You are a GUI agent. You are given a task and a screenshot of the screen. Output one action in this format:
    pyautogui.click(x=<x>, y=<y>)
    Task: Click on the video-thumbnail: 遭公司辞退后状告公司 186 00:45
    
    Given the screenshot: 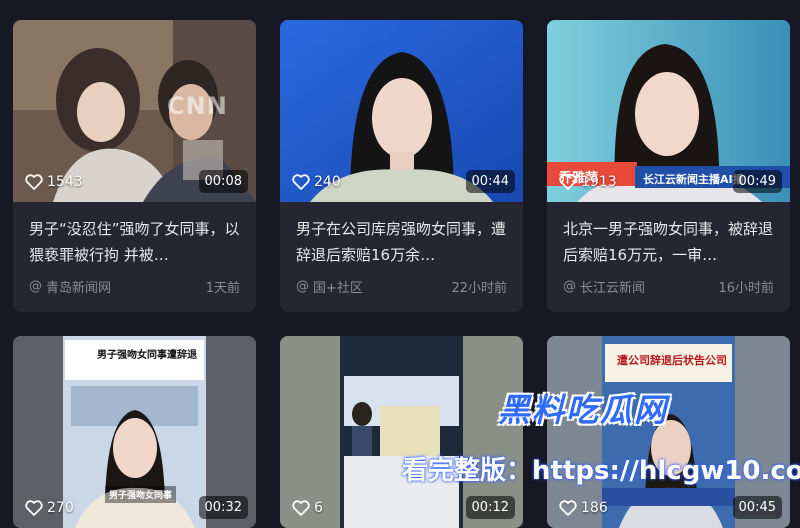 What is the action you would take?
    pyautogui.click(x=668, y=432)
    